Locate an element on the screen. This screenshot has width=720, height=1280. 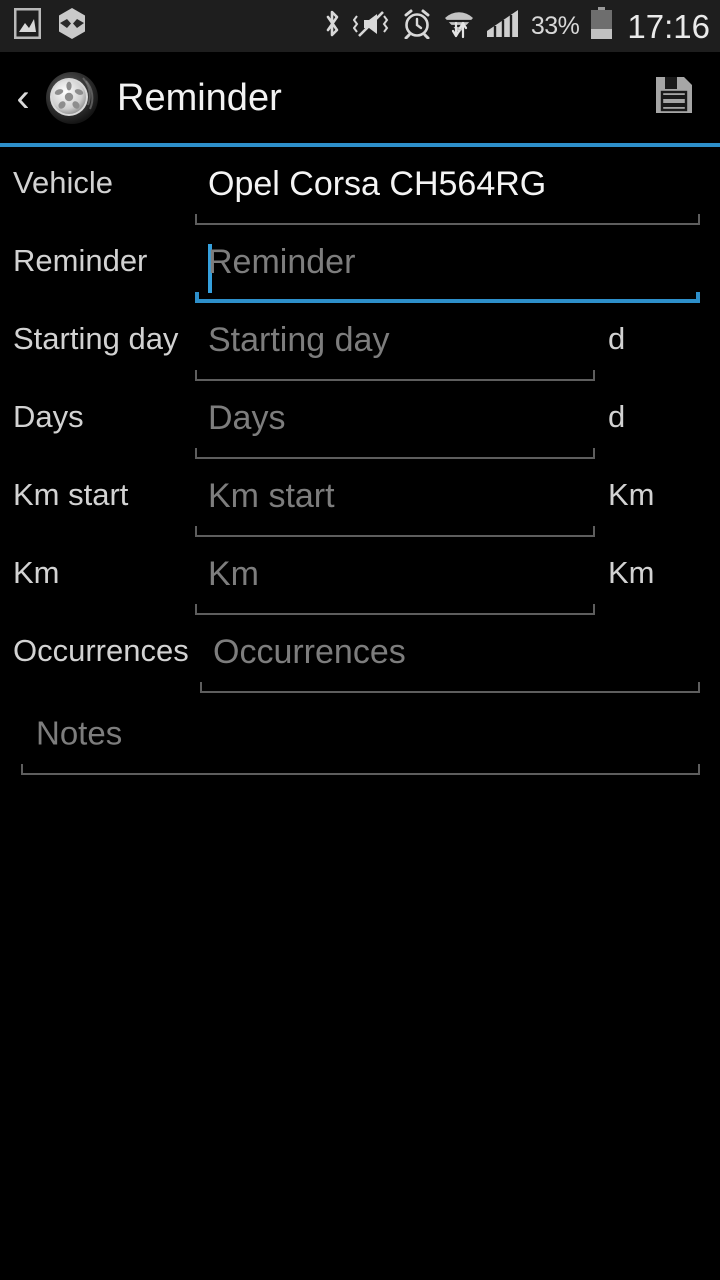
label-reminder: Reminder is located at coordinates (80, 261).